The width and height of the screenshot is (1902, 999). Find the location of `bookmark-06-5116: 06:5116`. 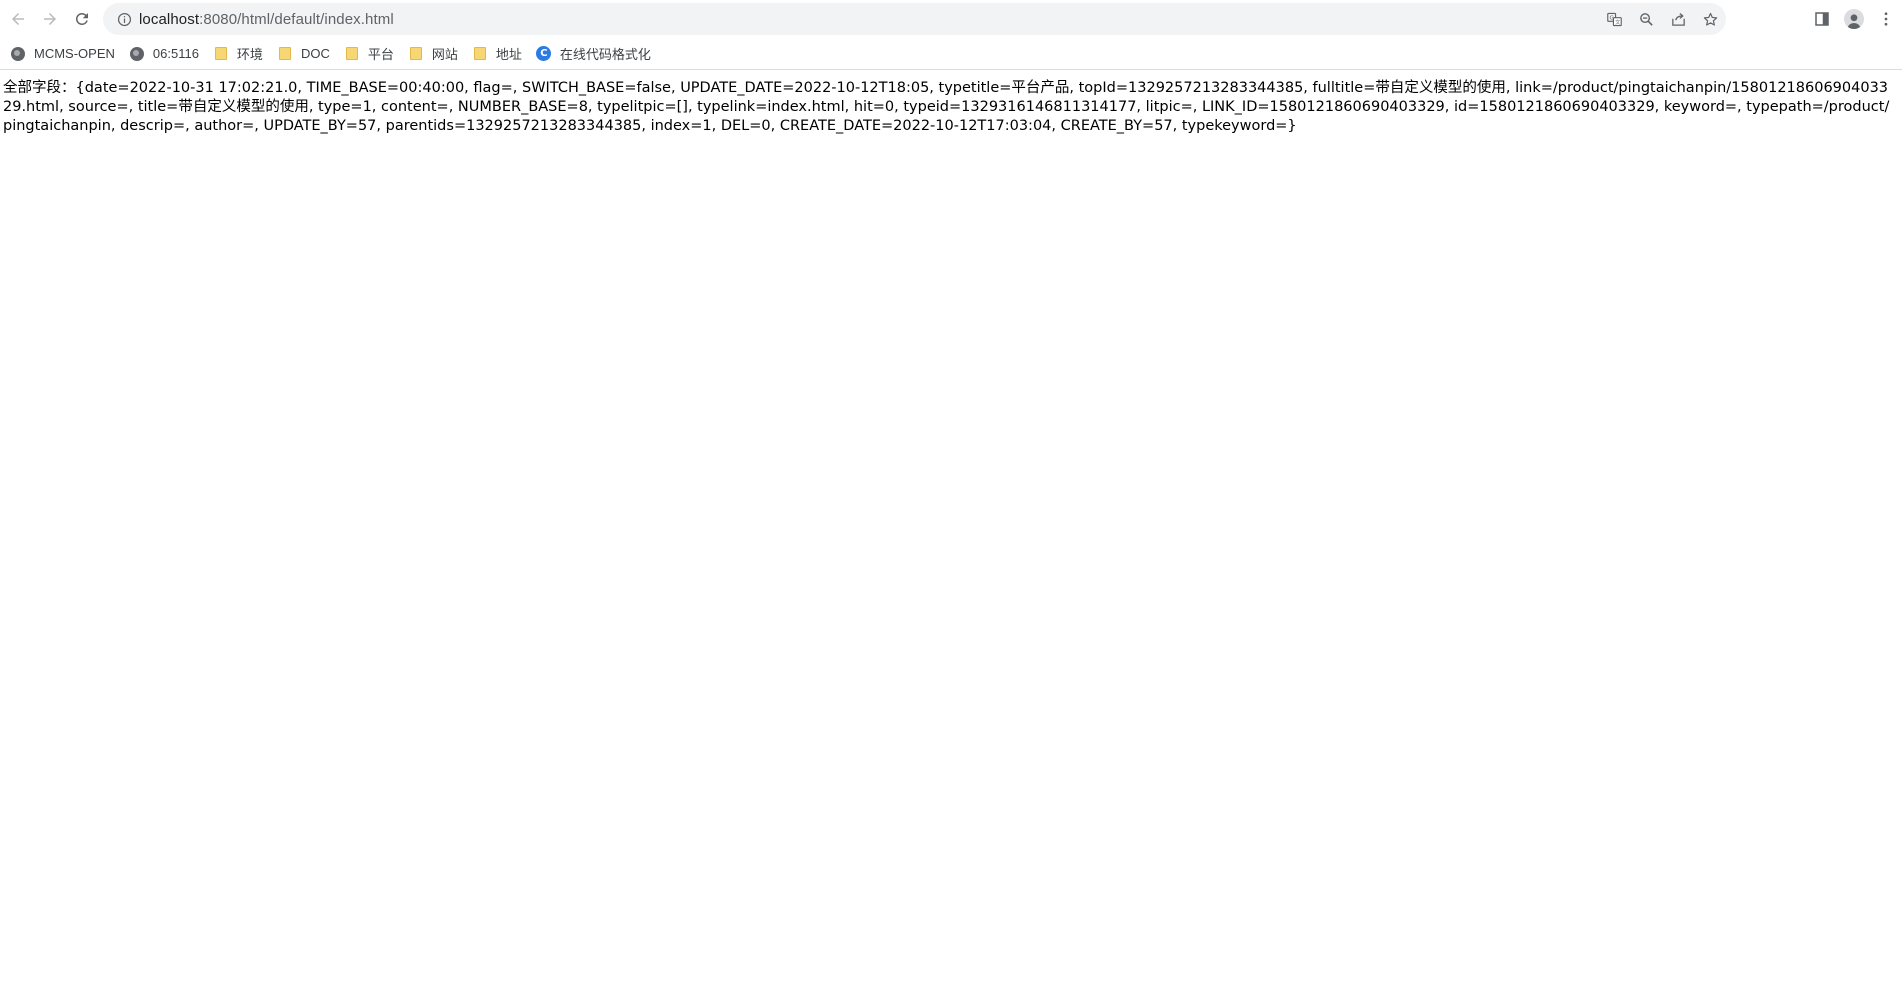

bookmark-06-5116: 06:5116 is located at coordinates (166, 54).